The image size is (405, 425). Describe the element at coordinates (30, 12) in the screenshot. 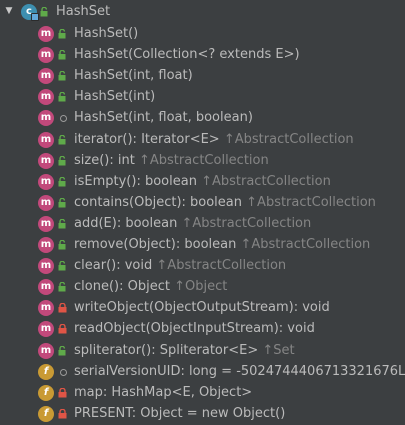

I see `class-icon: c` at that location.